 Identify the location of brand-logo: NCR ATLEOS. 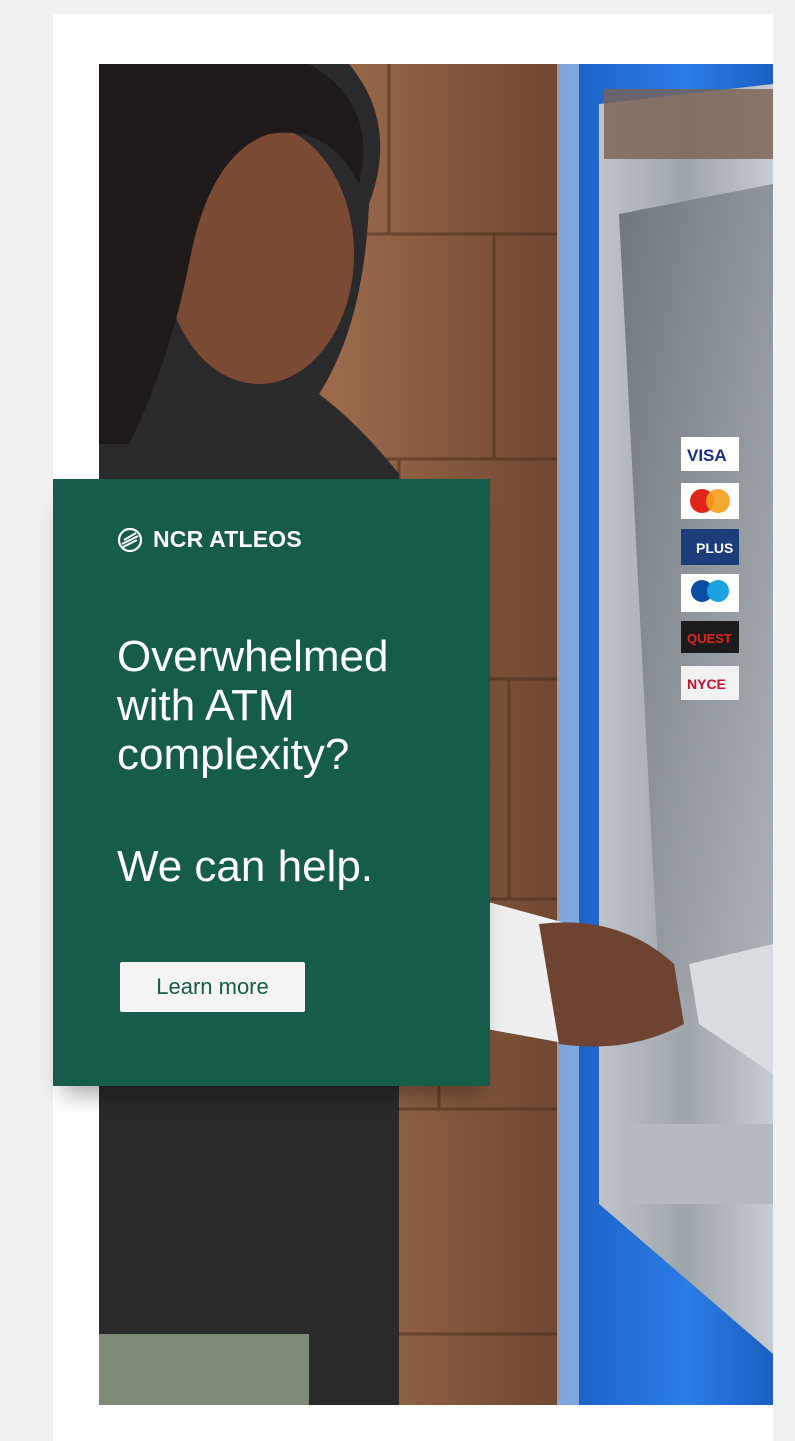
(209, 539).